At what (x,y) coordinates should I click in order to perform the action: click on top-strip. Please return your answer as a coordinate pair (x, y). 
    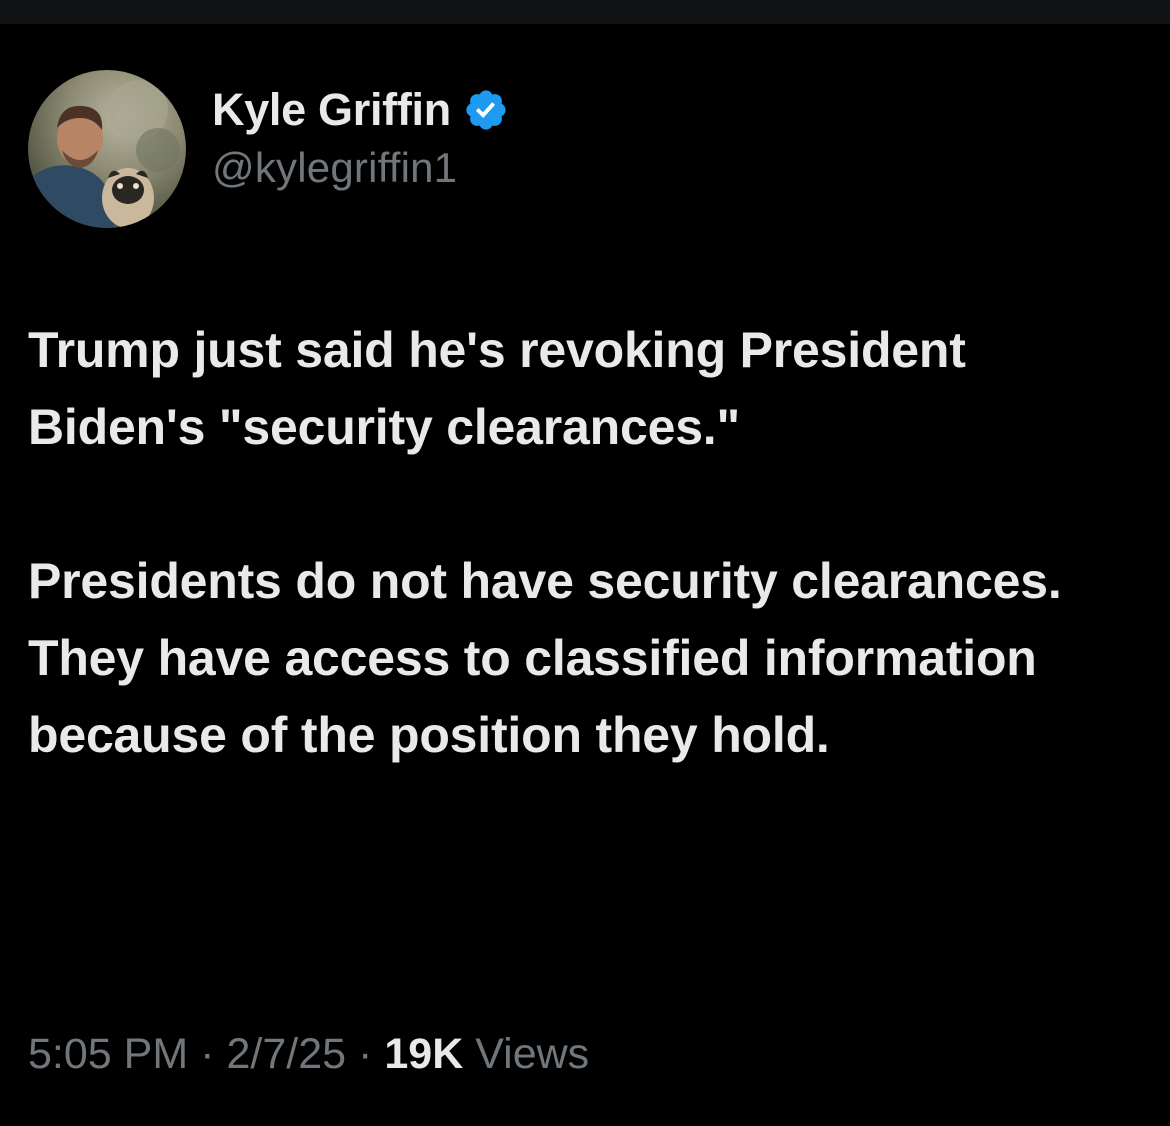
    Looking at the image, I should click on (585, 12).